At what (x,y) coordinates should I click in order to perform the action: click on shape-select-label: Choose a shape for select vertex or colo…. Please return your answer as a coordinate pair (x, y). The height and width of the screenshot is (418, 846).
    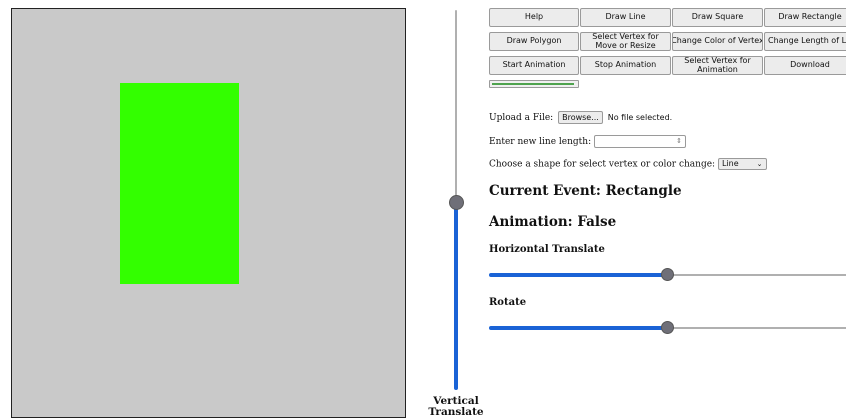
    Looking at the image, I should click on (602, 164).